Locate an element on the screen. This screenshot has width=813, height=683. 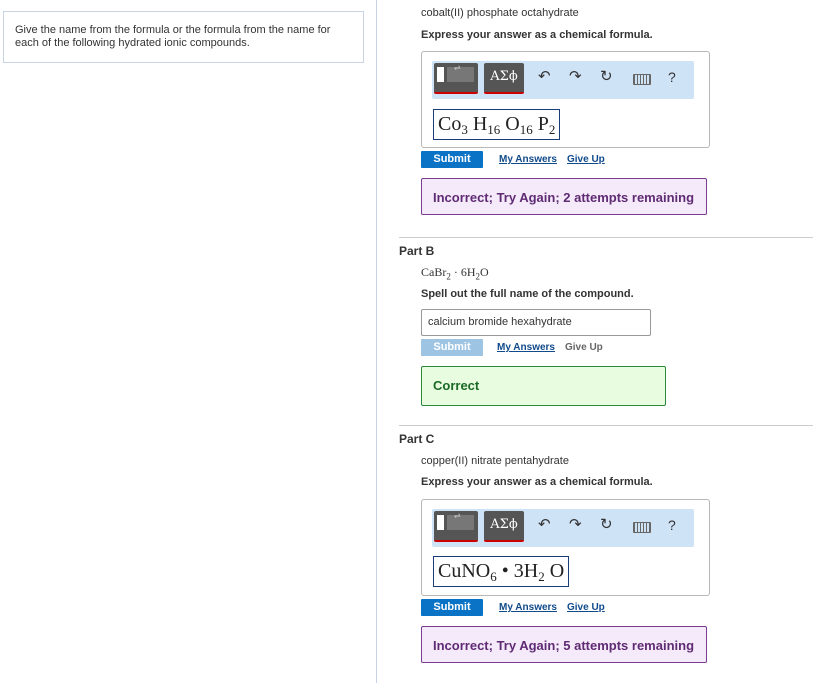
part-c-answer-field: CuNO6 • 3H2 O is located at coordinates (501, 571).